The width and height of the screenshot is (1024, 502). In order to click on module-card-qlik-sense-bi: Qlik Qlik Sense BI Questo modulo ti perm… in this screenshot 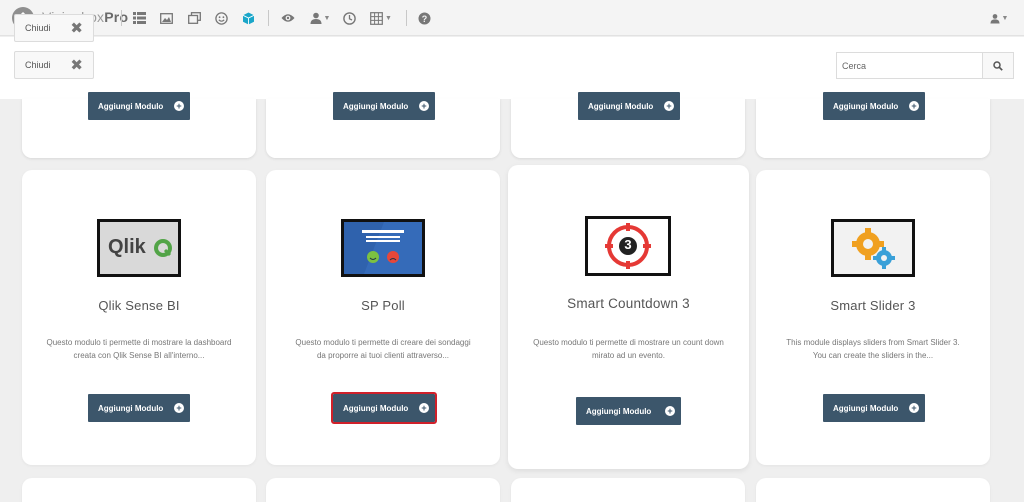, I will do `click(139, 317)`.